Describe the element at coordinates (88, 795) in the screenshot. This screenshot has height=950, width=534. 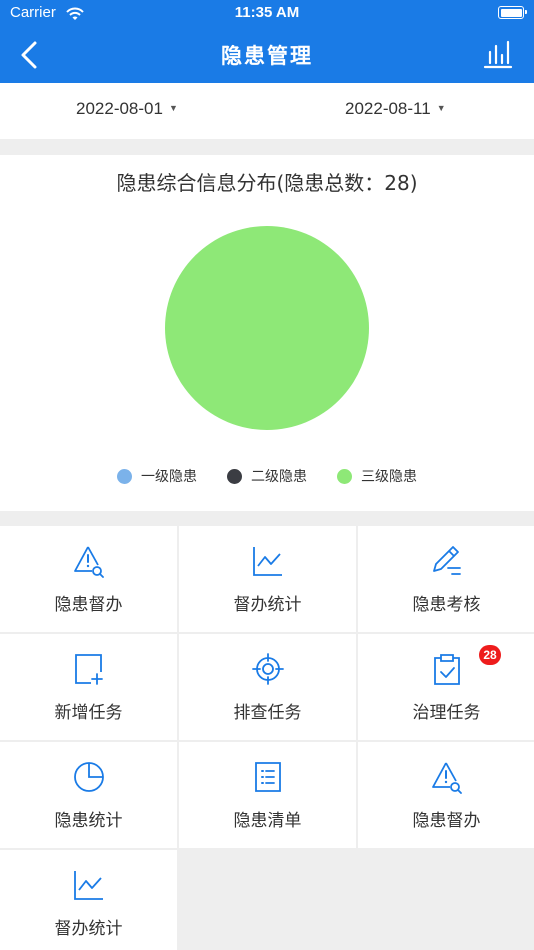
I see `menu-item-hazard-stats: 隐患统计` at that location.